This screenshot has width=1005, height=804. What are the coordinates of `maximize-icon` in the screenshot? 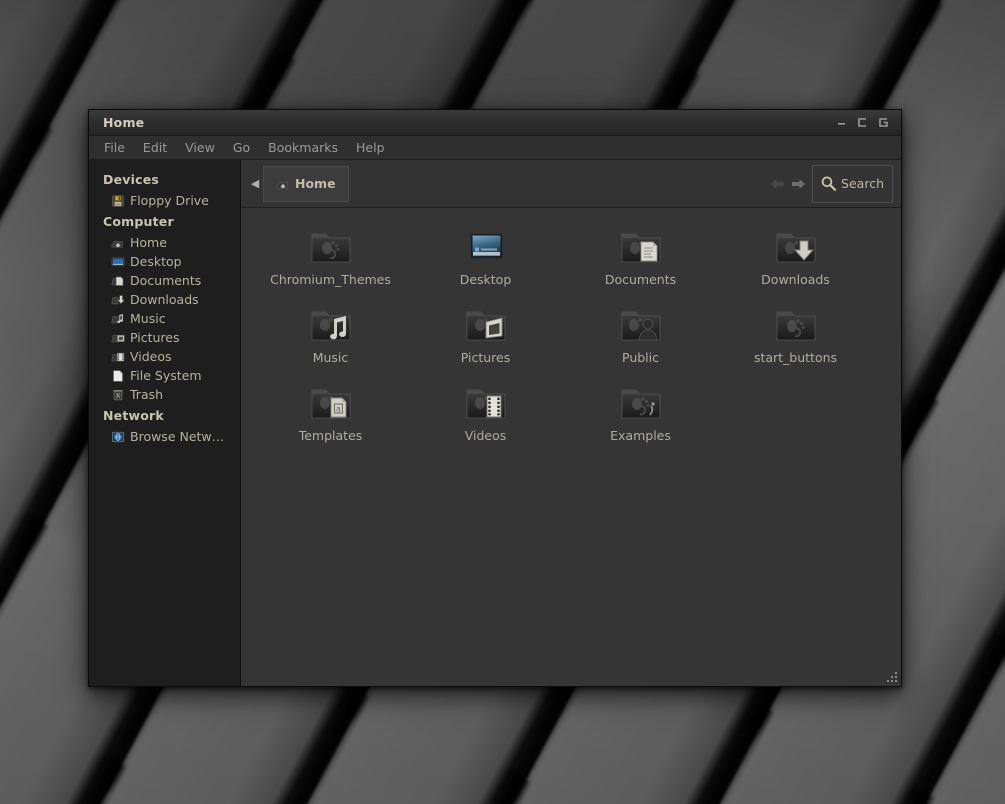 It's located at (862, 122).